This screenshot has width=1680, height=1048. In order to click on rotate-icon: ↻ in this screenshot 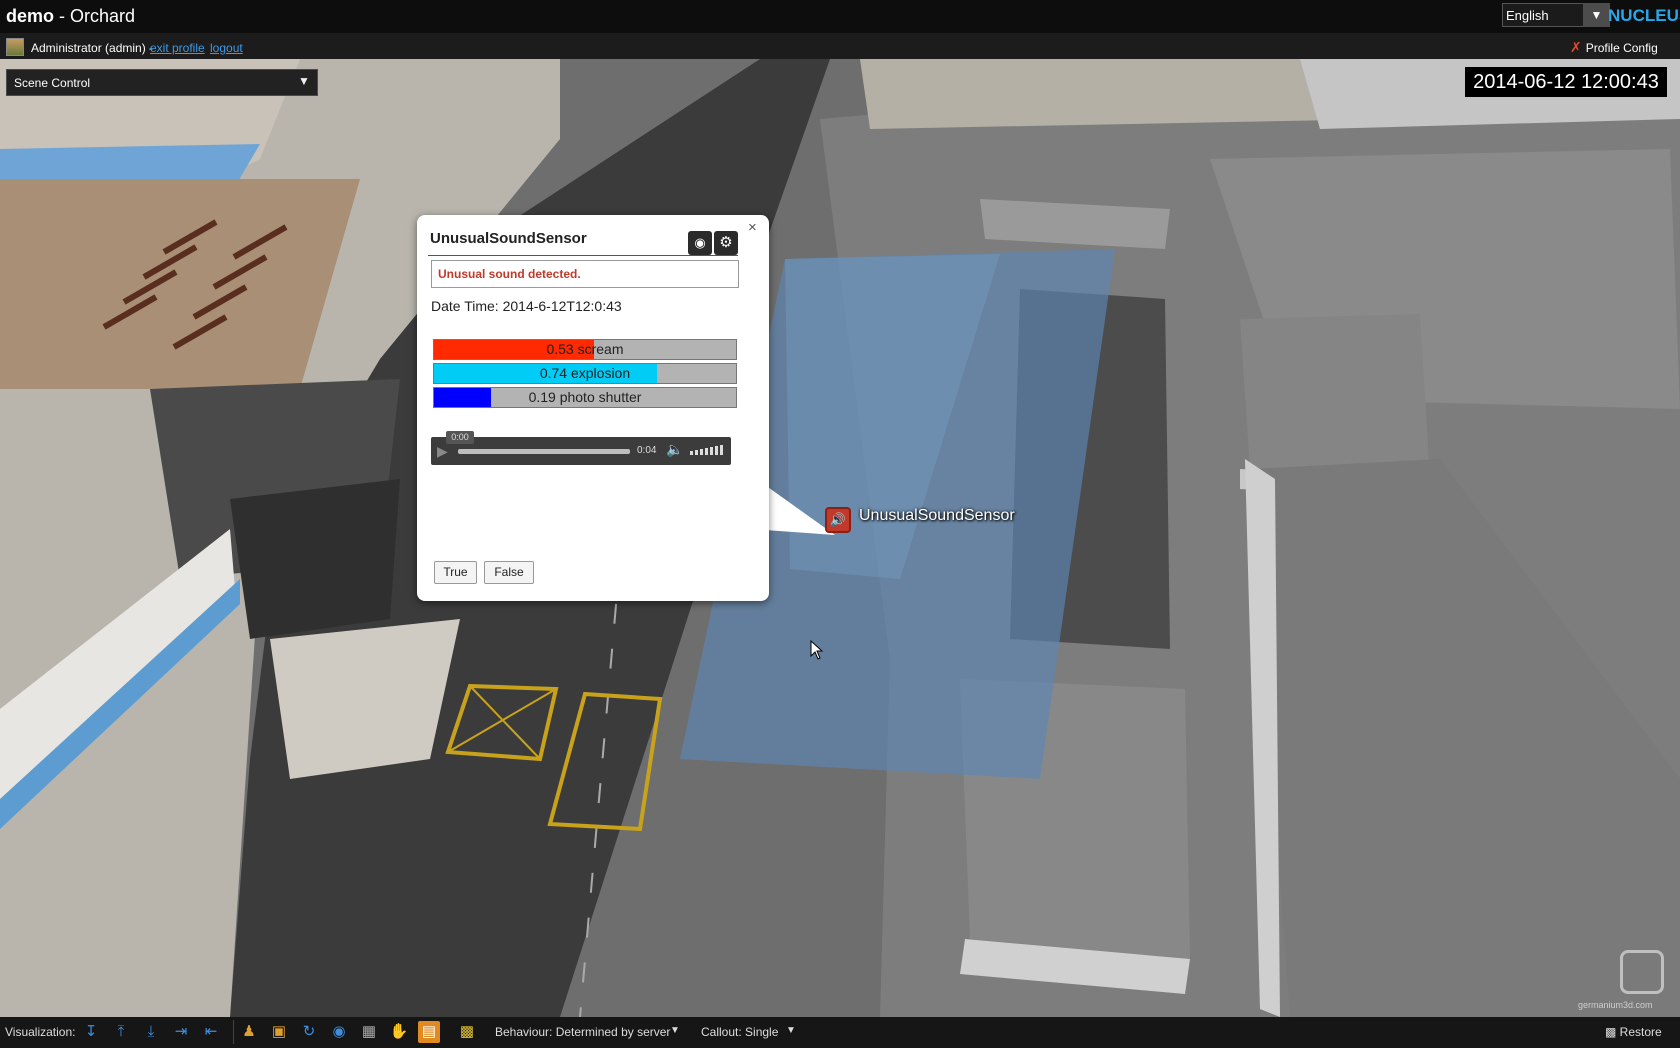, I will do `click(309, 1032)`.